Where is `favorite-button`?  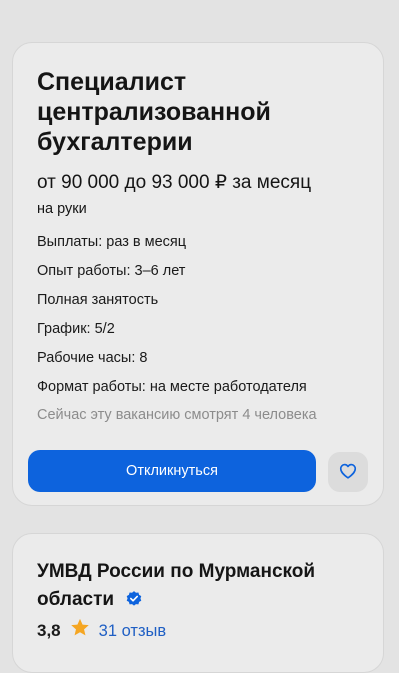
favorite-button is located at coordinates (348, 472).